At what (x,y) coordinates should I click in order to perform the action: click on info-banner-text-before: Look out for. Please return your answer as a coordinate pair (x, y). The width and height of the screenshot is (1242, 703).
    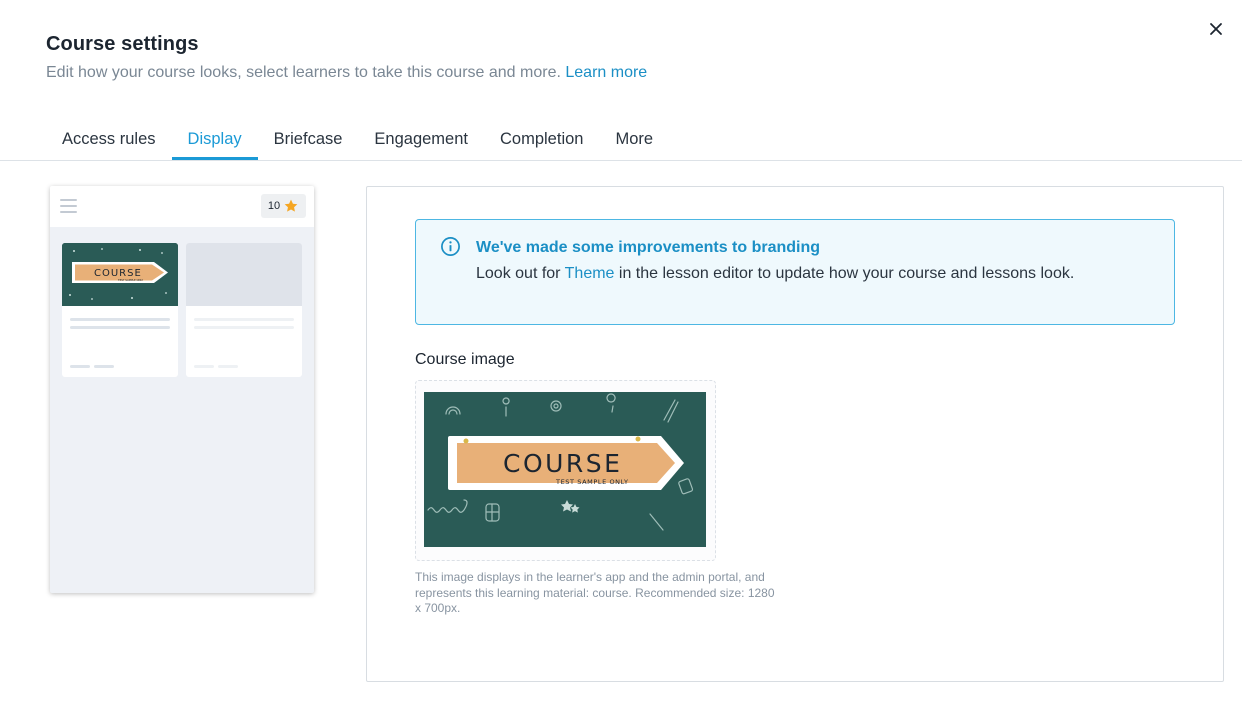
    Looking at the image, I should click on (520, 273).